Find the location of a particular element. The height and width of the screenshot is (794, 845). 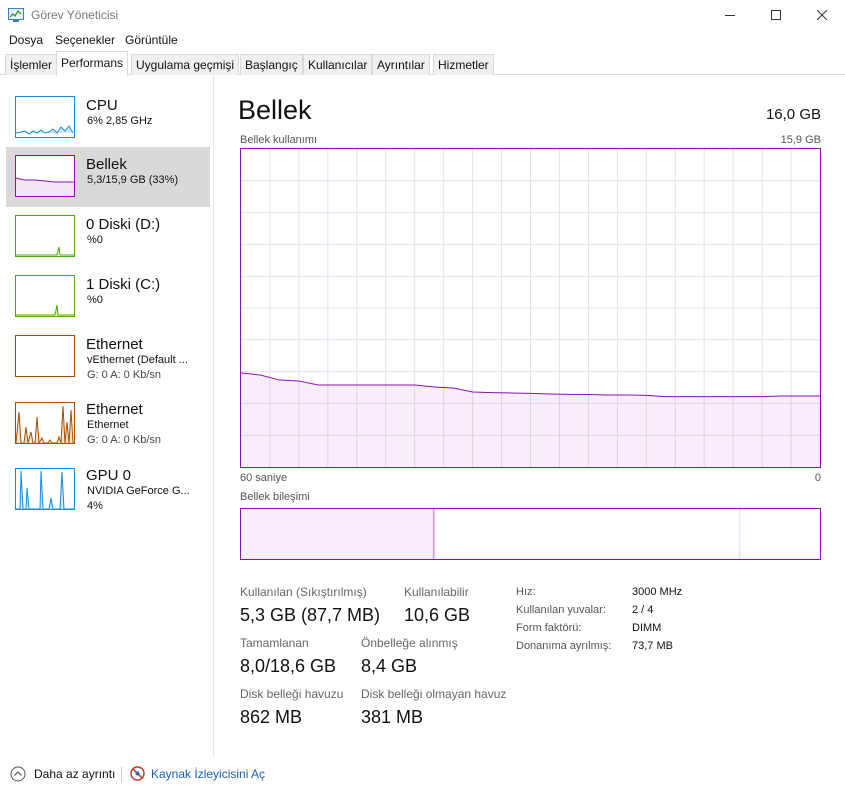

sidebar-item-disk-c: 1 Diski (C:) %0 is located at coordinates (108, 297).